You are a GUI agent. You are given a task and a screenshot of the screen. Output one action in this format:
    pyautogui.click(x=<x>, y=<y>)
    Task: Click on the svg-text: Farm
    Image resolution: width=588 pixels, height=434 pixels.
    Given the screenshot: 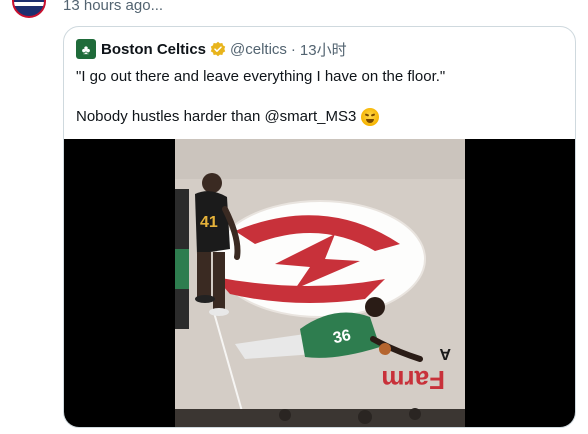 What is the action you would take?
    pyautogui.click(x=413, y=380)
    